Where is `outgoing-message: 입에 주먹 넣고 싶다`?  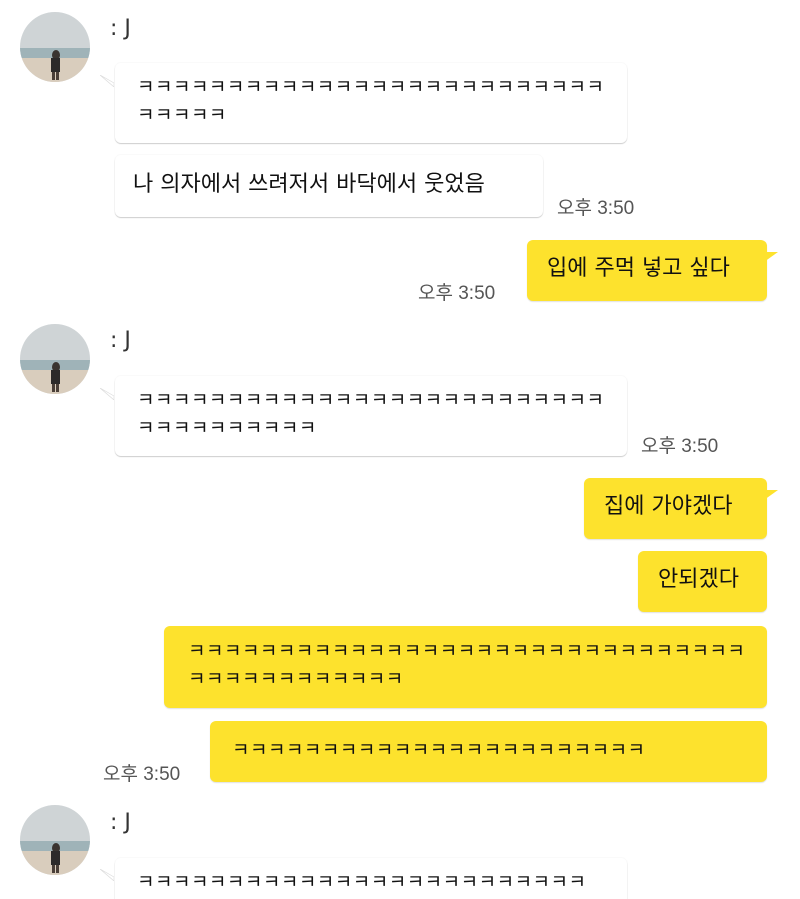 outgoing-message: 입에 주먹 넣고 싶다 is located at coordinates (647, 270).